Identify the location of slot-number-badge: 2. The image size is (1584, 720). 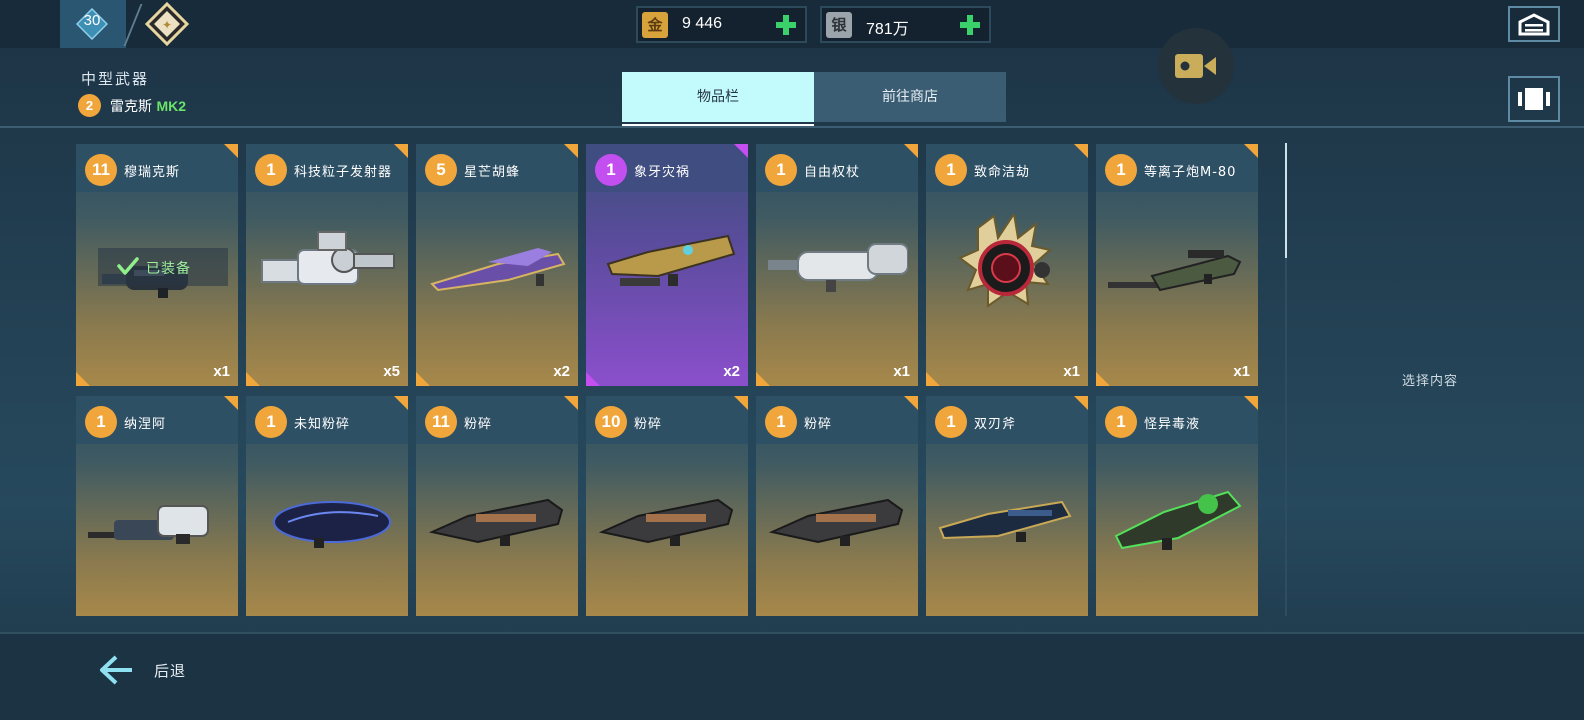
(89, 105).